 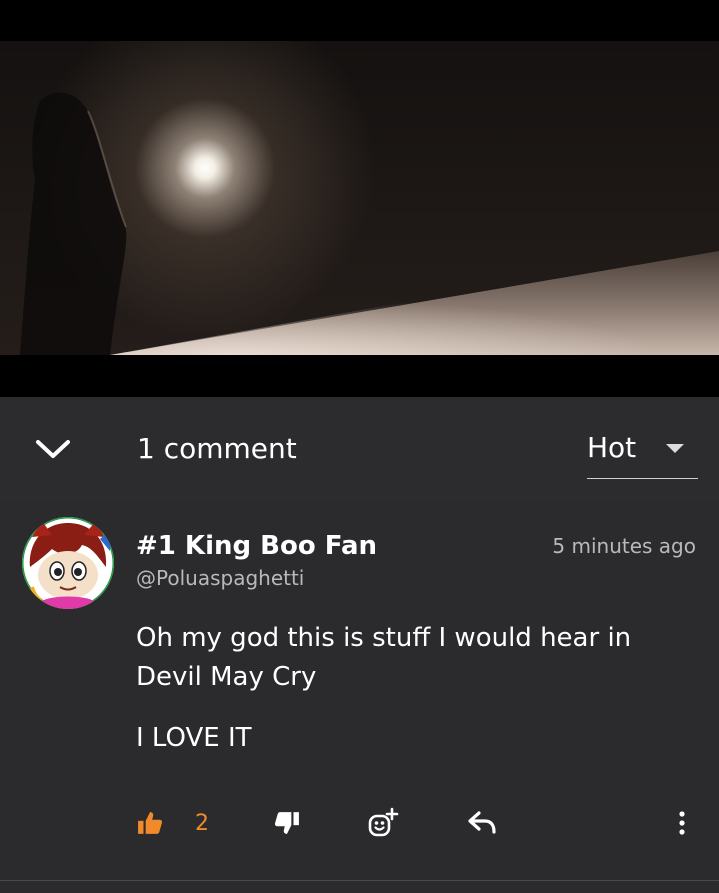 What do you see at coordinates (612, 447) in the screenshot?
I see `sort-selected-value: Hot` at bounding box center [612, 447].